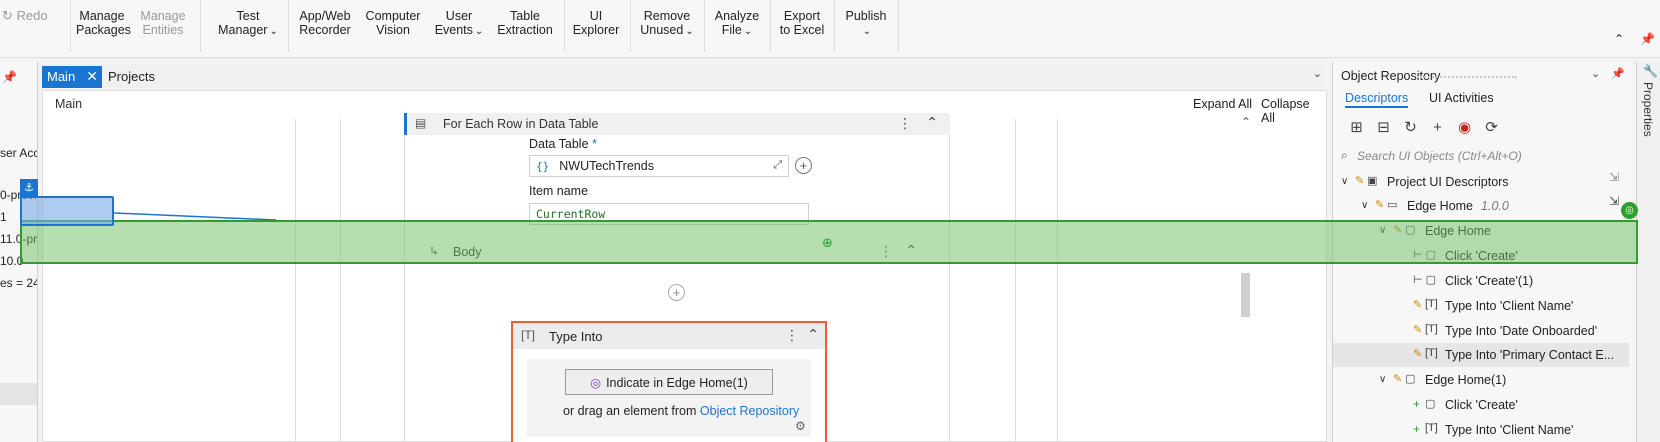 This screenshot has height=442, width=1660. I want to click on locator-icon: ⊕, so click(827, 243).